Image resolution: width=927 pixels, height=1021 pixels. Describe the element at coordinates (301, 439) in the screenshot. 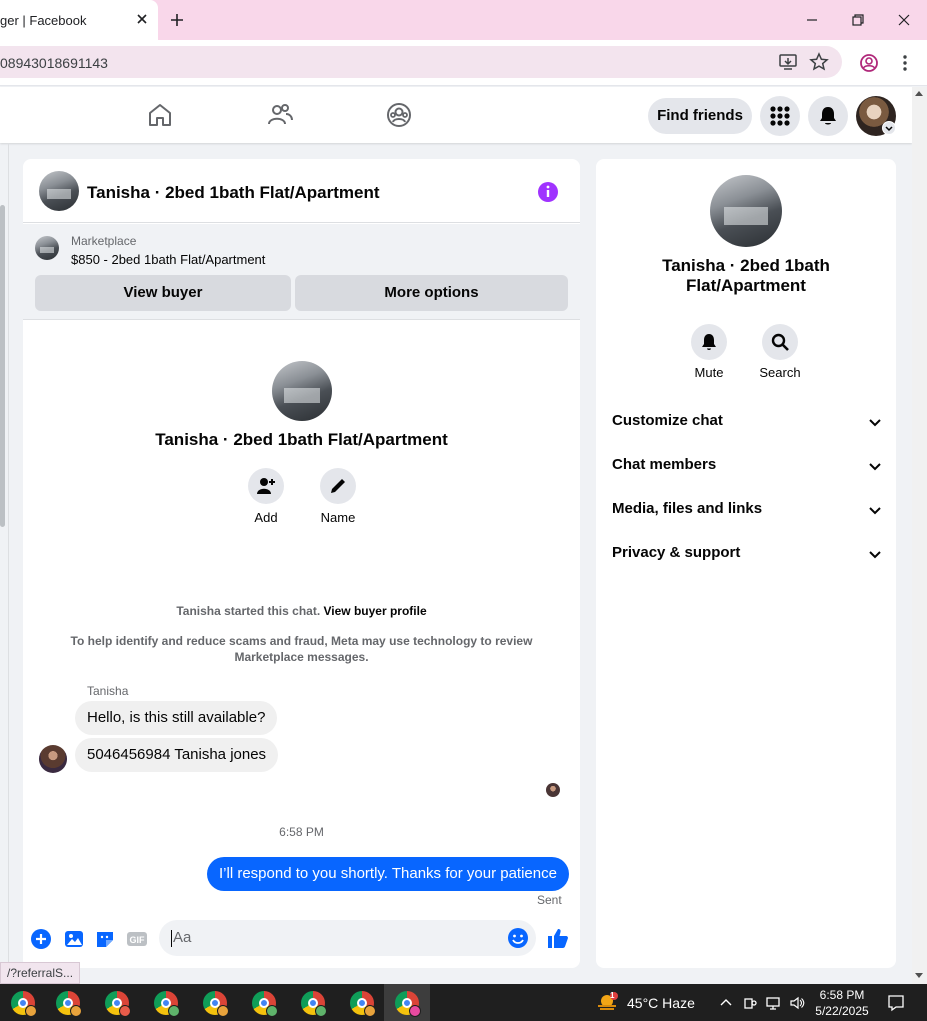

I see `conversation-center-title: Tanisha · 2bed 1bath Flat/Apartment` at that location.